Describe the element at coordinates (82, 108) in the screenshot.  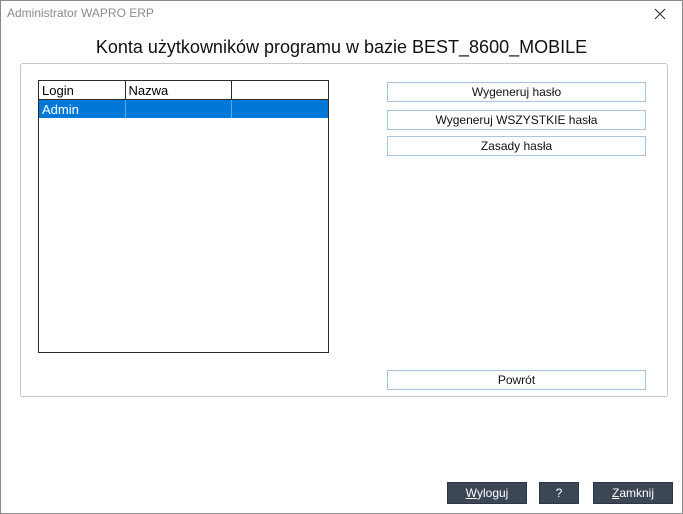
I see `cell-login: Admin` at that location.